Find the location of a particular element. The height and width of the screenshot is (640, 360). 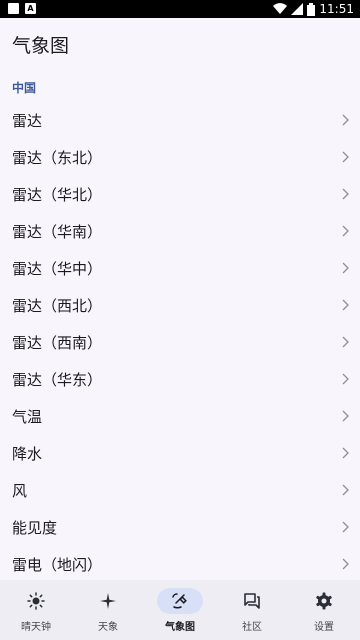

list-item: 降水 is located at coordinates (180, 453).